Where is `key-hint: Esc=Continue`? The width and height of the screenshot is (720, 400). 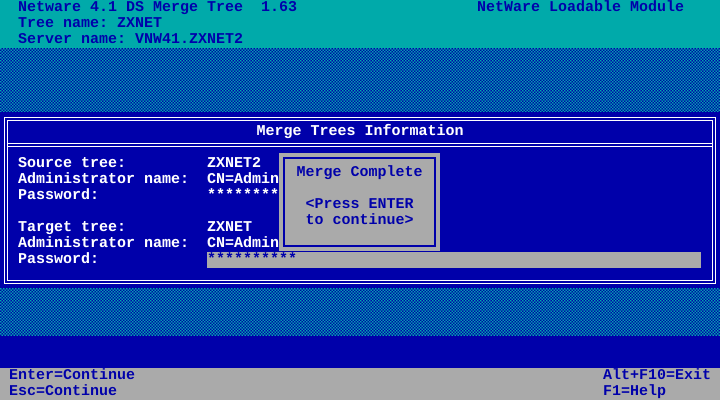 key-hint: Esc=Continue is located at coordinates (63, 392).